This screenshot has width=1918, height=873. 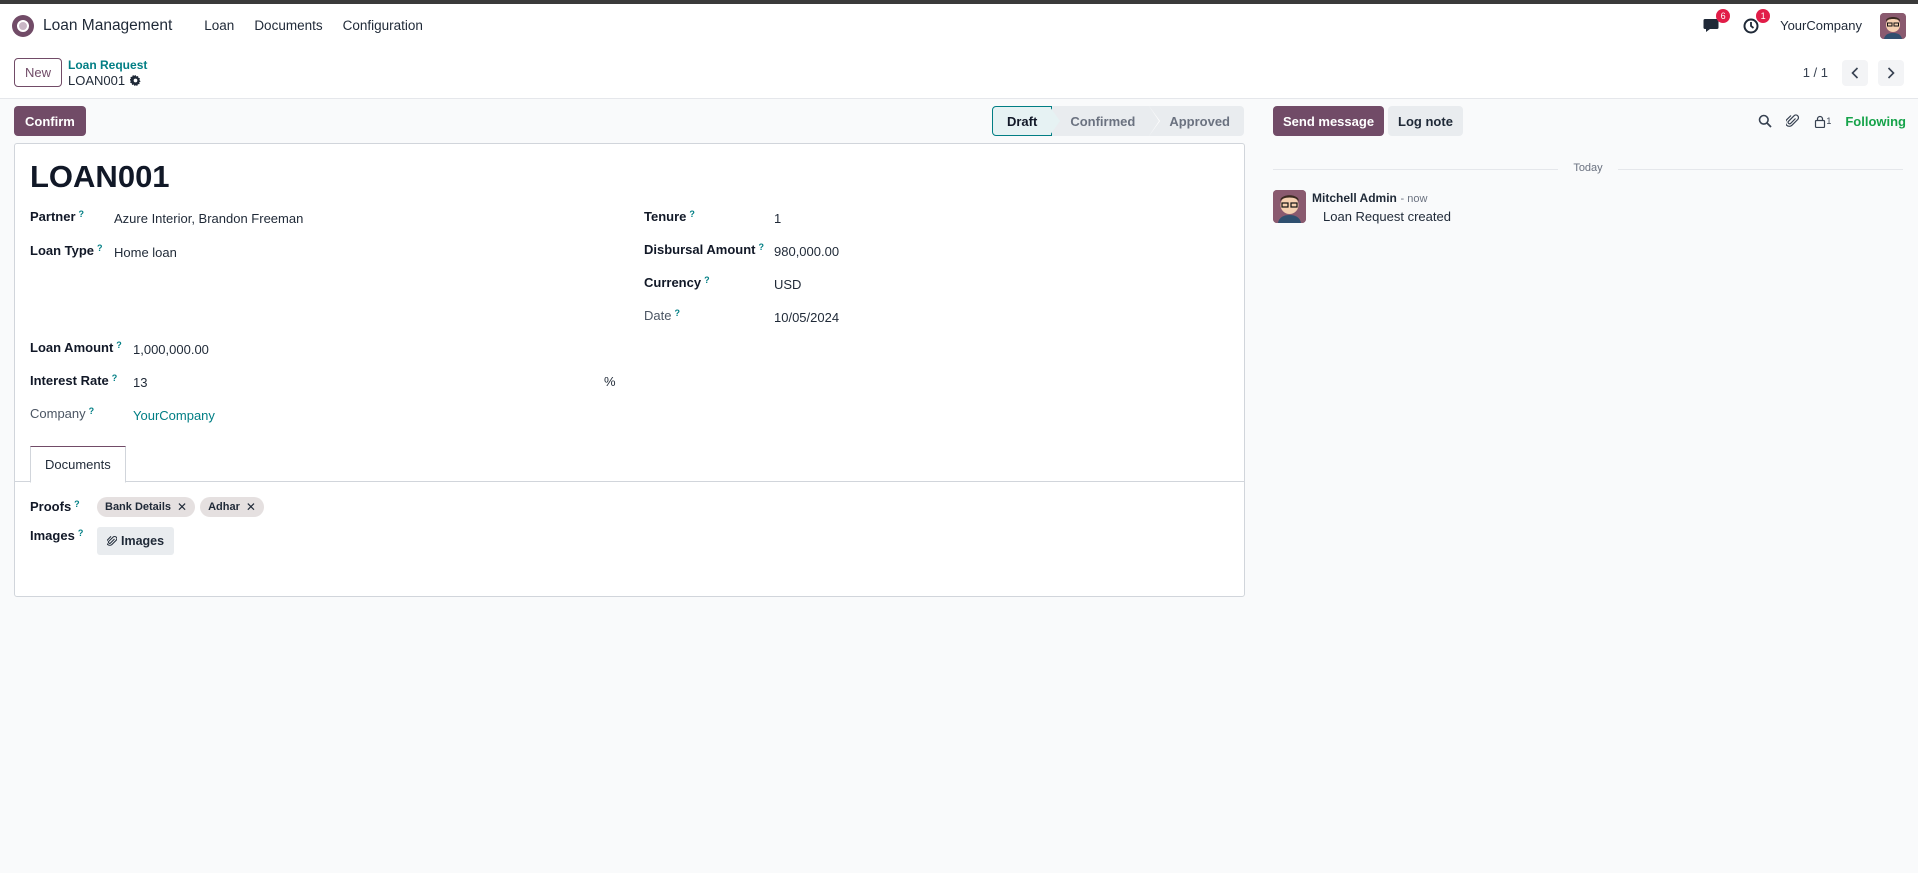 What do you see at coordinates (1354, 198) in the screenshot?
I see `message-author: Mitchell Admin` at bounding box center [1354, 198].